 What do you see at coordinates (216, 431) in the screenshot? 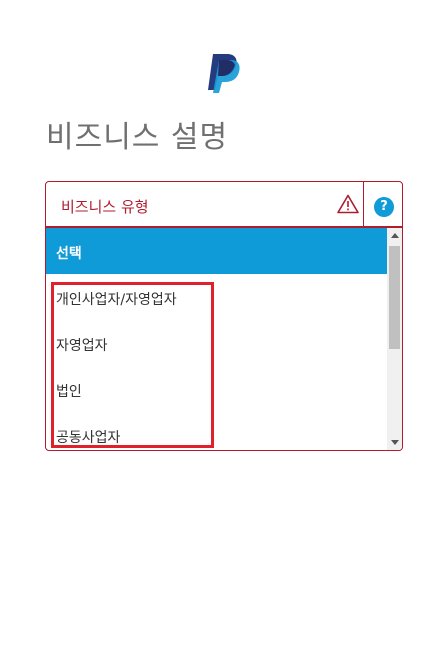
I see `option-partnership: 공동사업자` at bounding box center [216, 431].